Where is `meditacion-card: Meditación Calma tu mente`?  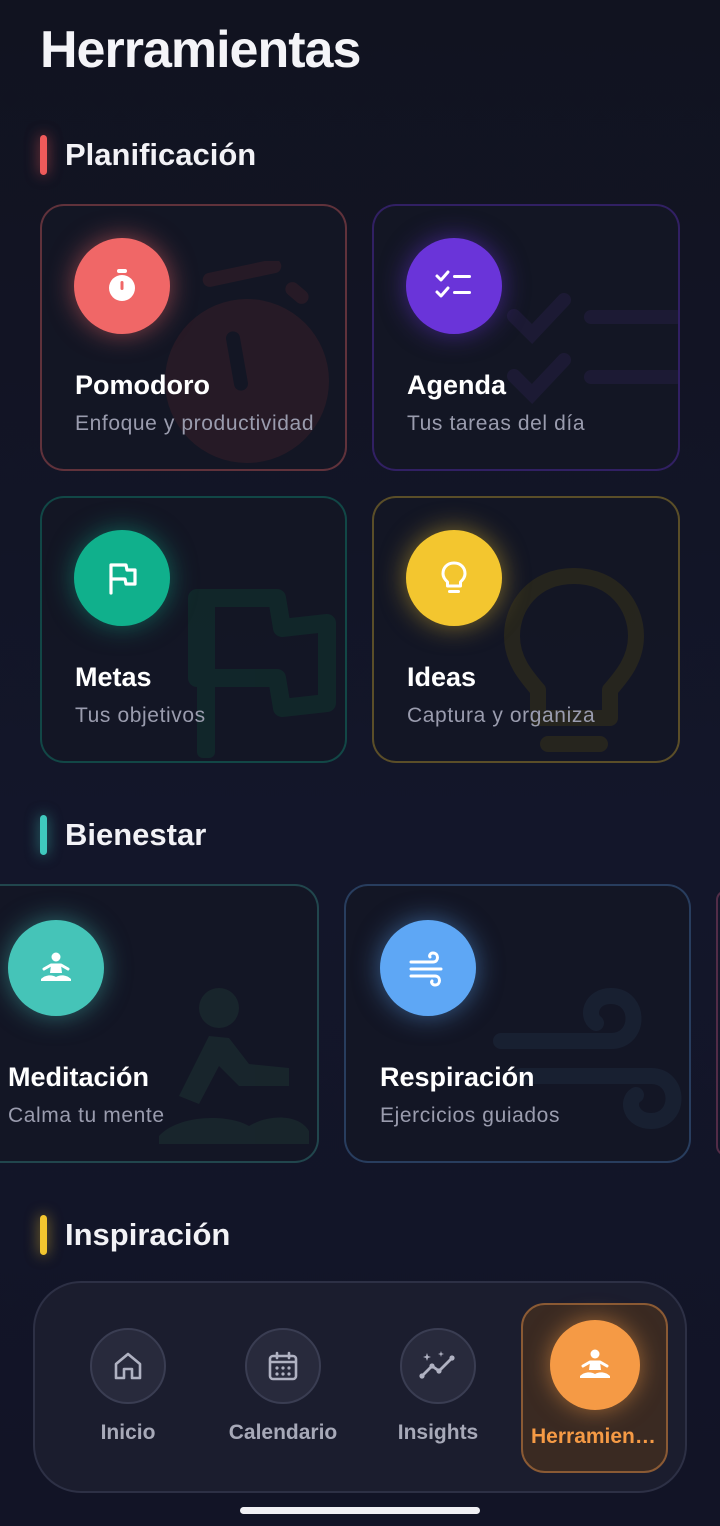 meditacion-card: Meditación Calma tu mente is located at coordinates (159, 1023).